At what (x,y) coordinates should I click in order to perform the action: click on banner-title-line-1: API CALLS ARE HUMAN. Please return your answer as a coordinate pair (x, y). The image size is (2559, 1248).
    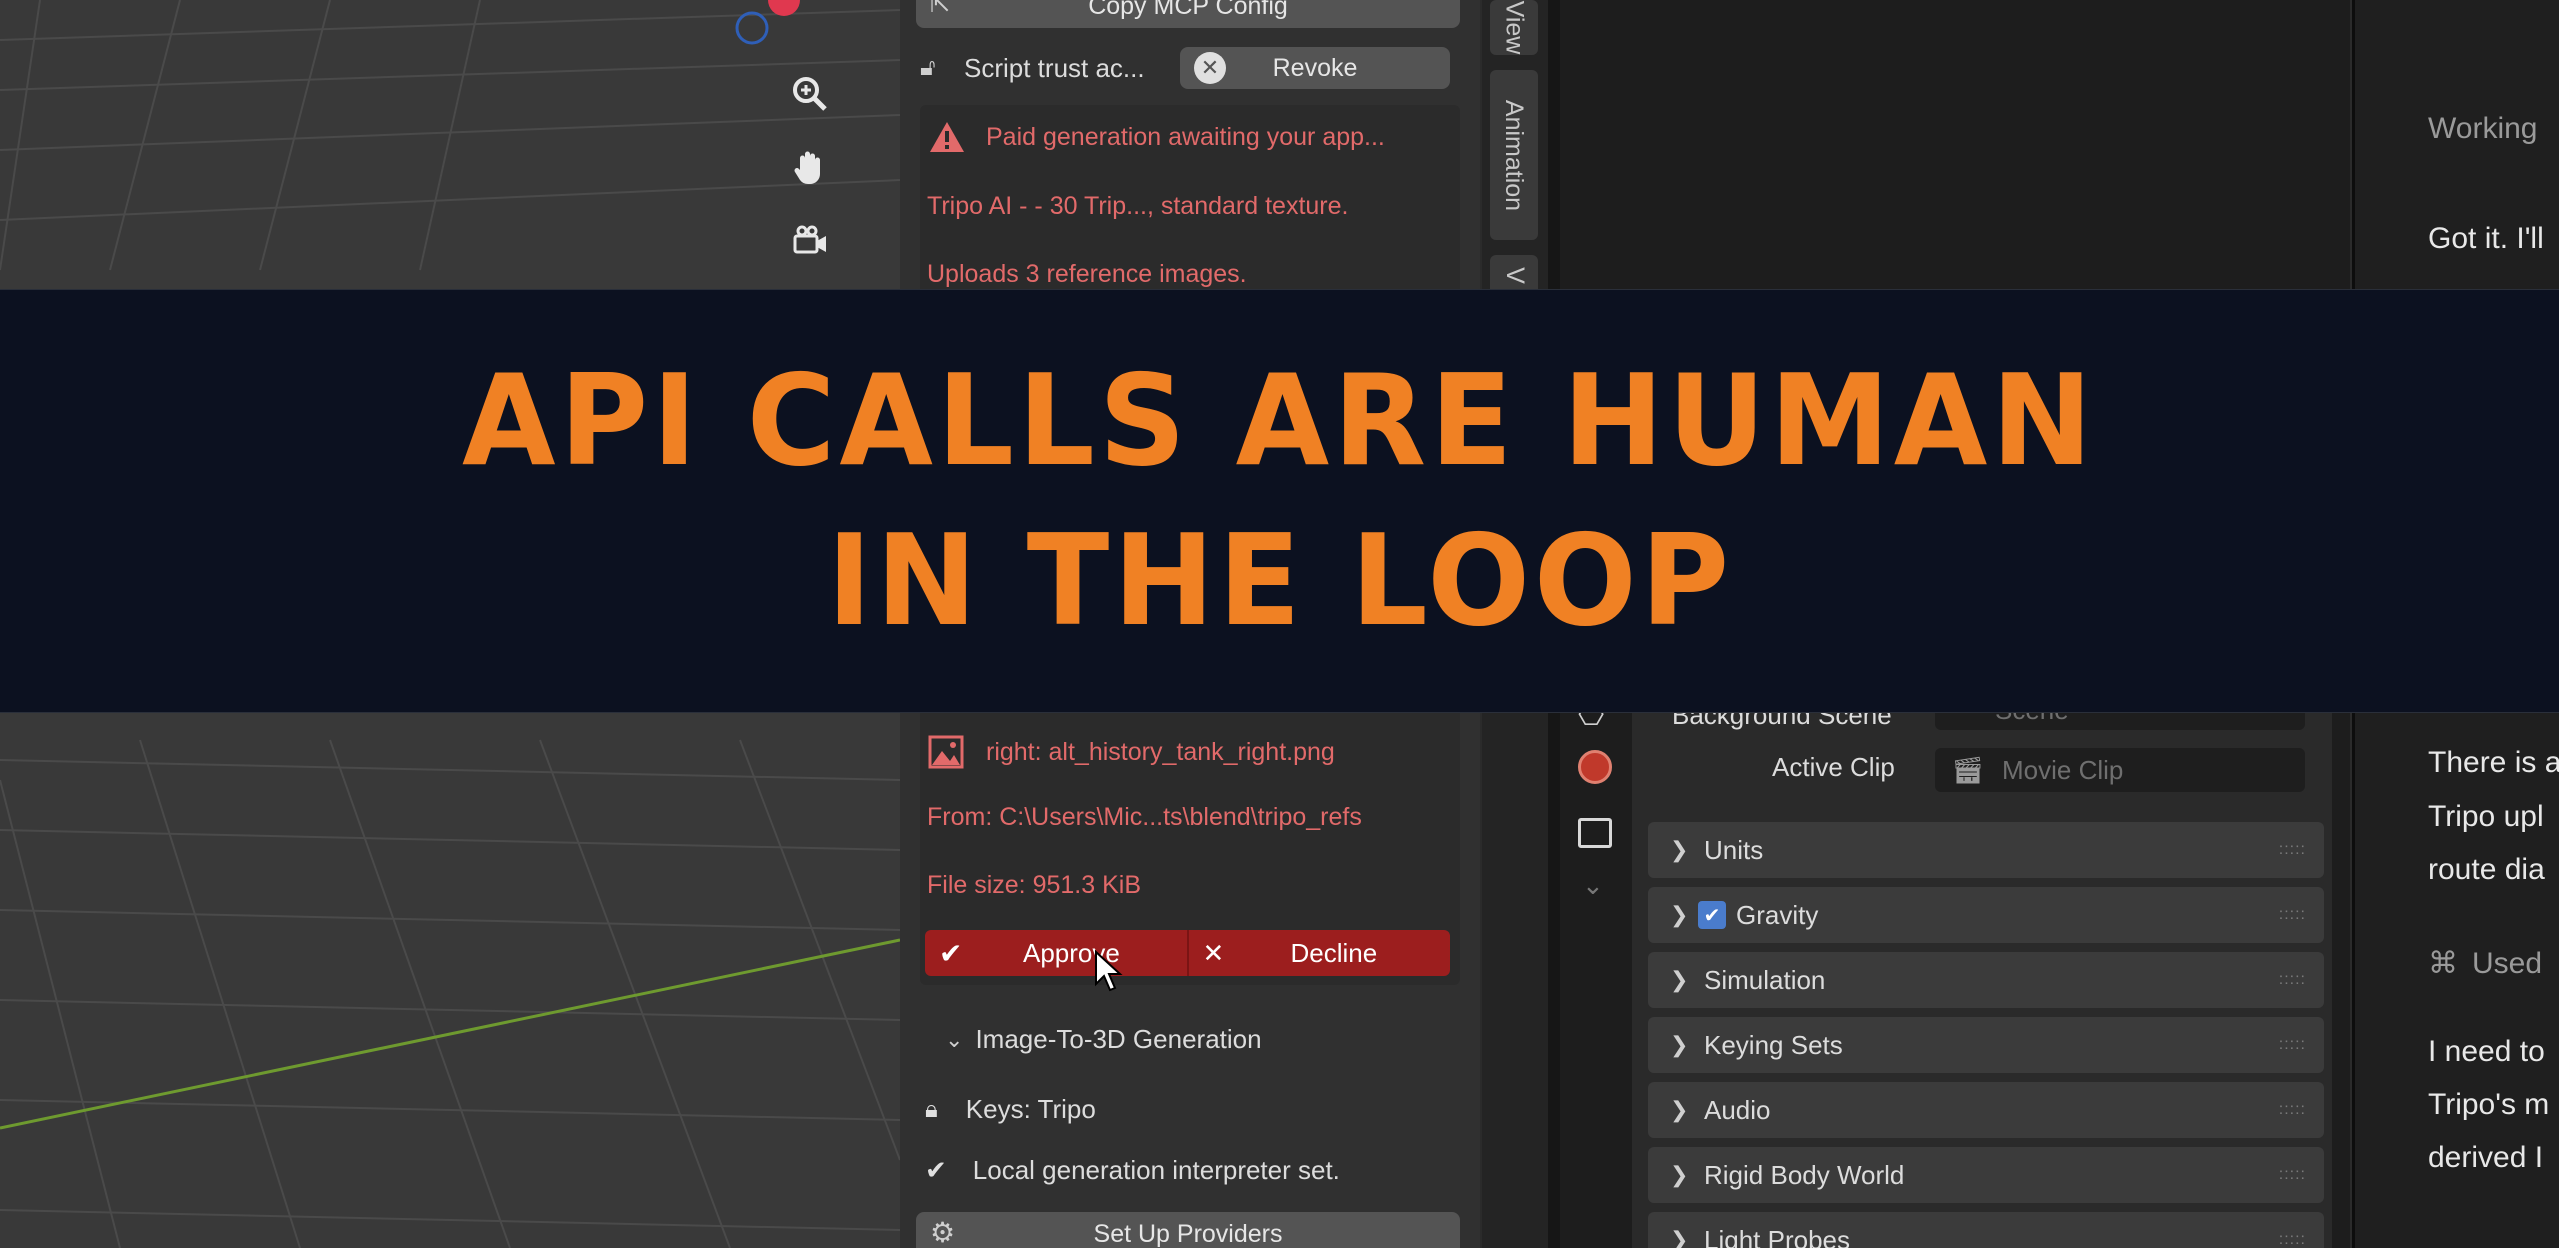
    Looking at the image, I should click on (1279, 420).